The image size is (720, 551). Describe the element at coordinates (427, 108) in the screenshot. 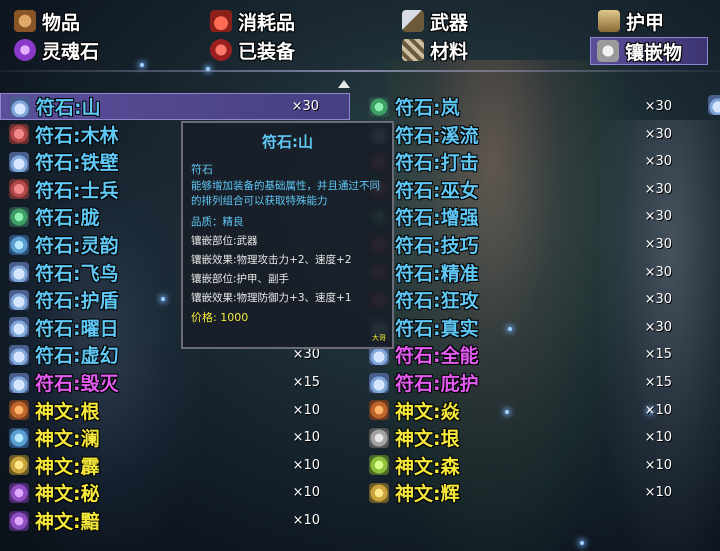

I see `item-name: 符石:岚` at that location.